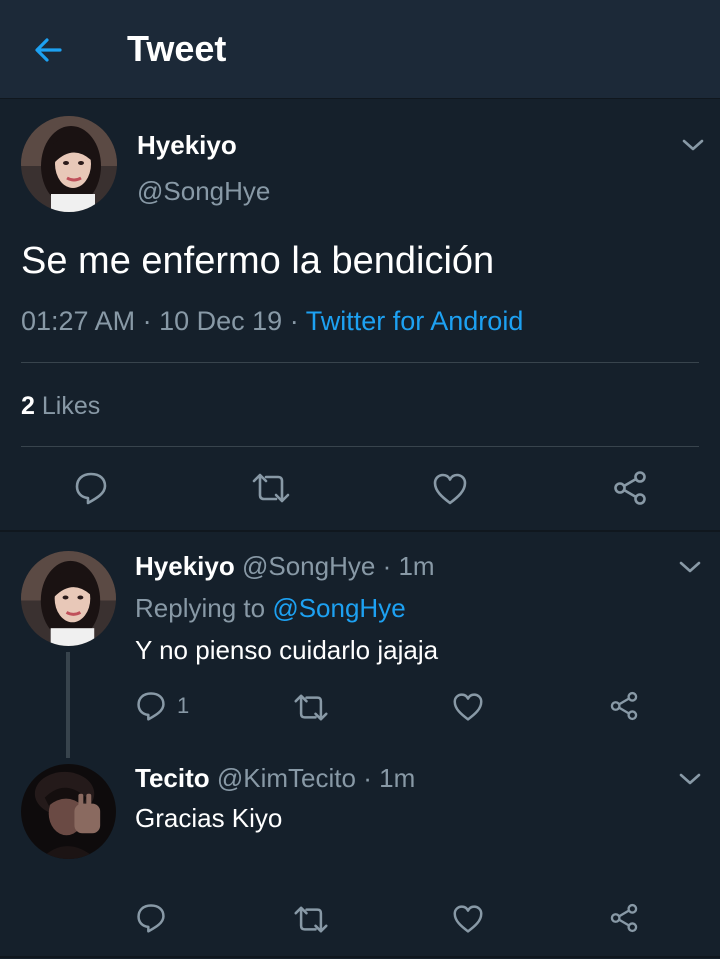 The width and height of the screenshot is (720, 959). Describe the element at coordinates (78, 321) in the screenshot. I see `tweet-time: 01:27 AM` at that location.